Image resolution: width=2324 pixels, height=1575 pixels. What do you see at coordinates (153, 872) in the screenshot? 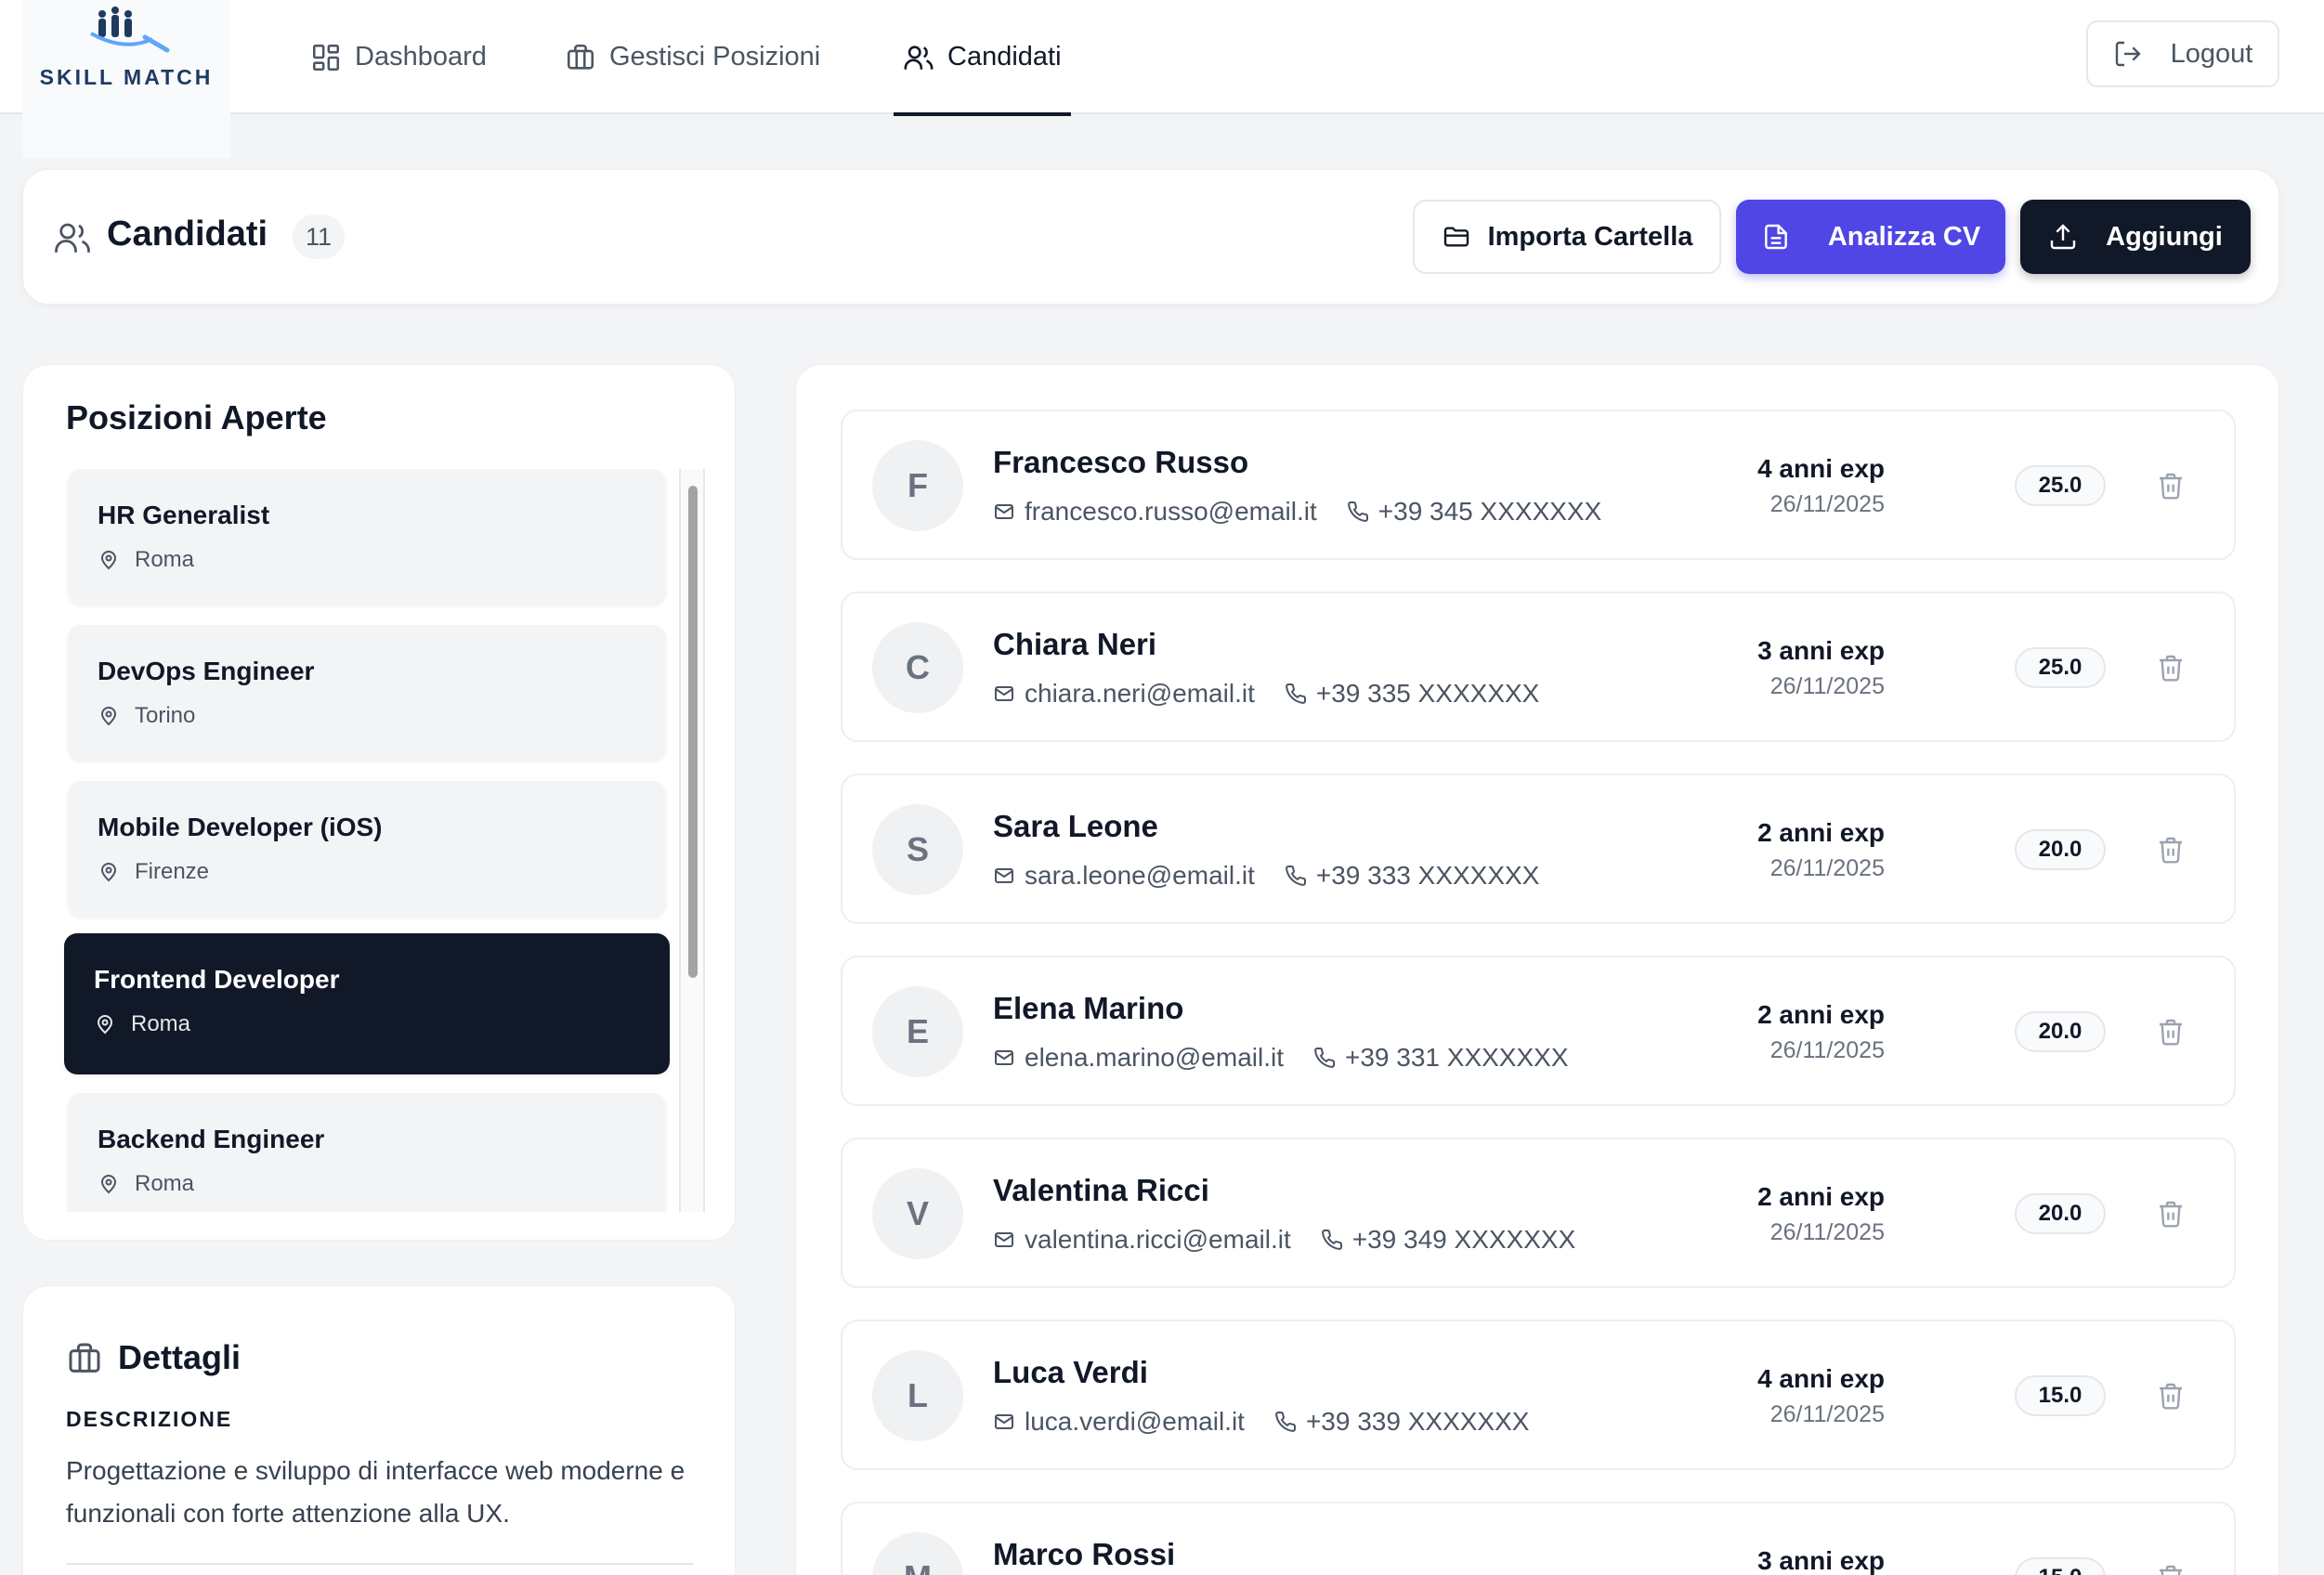
I see `position-location: Firenze` at bounding box center [153, 872].